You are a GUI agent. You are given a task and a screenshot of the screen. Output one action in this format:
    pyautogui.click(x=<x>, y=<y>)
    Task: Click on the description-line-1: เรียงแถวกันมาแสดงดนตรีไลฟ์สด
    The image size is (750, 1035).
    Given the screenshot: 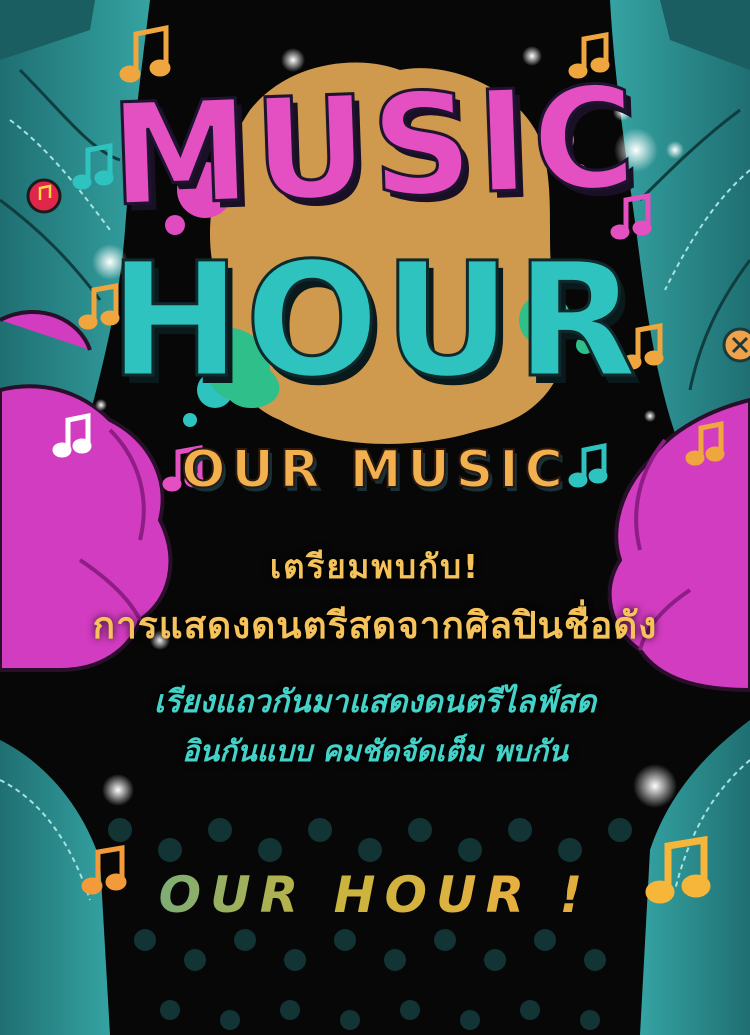 What is the action you would take?
    pyautogui.click(x=375, y=702)
    